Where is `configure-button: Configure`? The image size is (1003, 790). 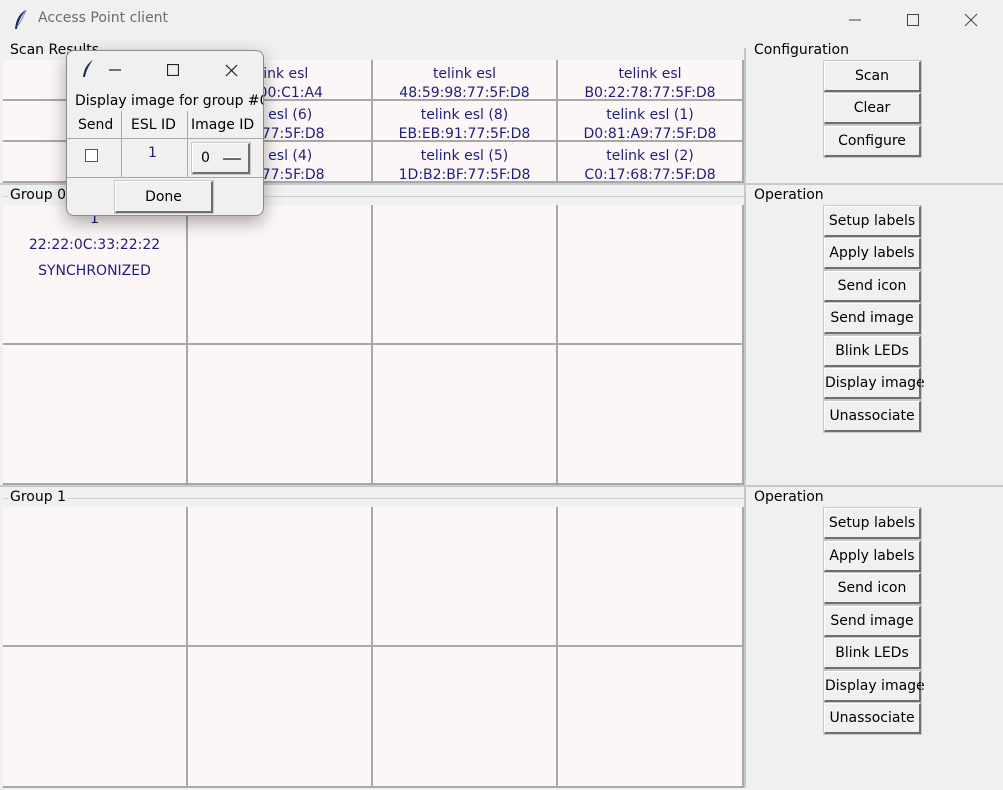
configure-button: Configure is located at coordinates (872, 141).